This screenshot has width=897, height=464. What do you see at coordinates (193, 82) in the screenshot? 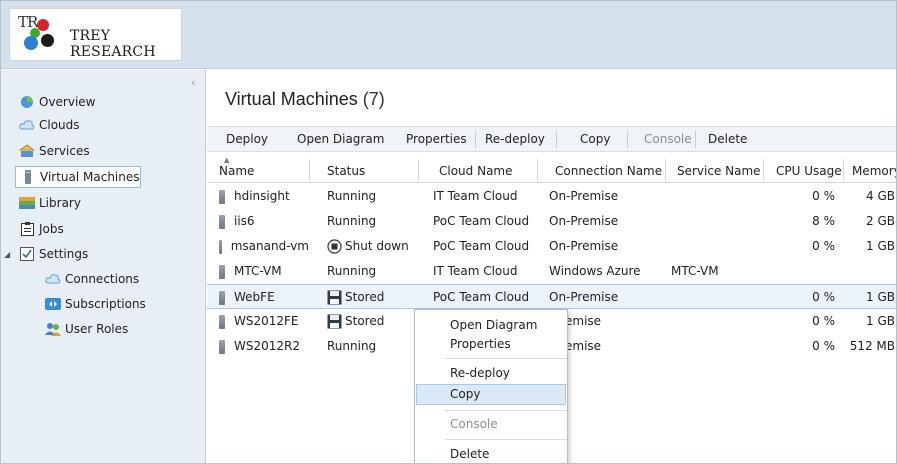
I see `collapse-sidebar-icon: ‹` at bounding box center [193, 82].